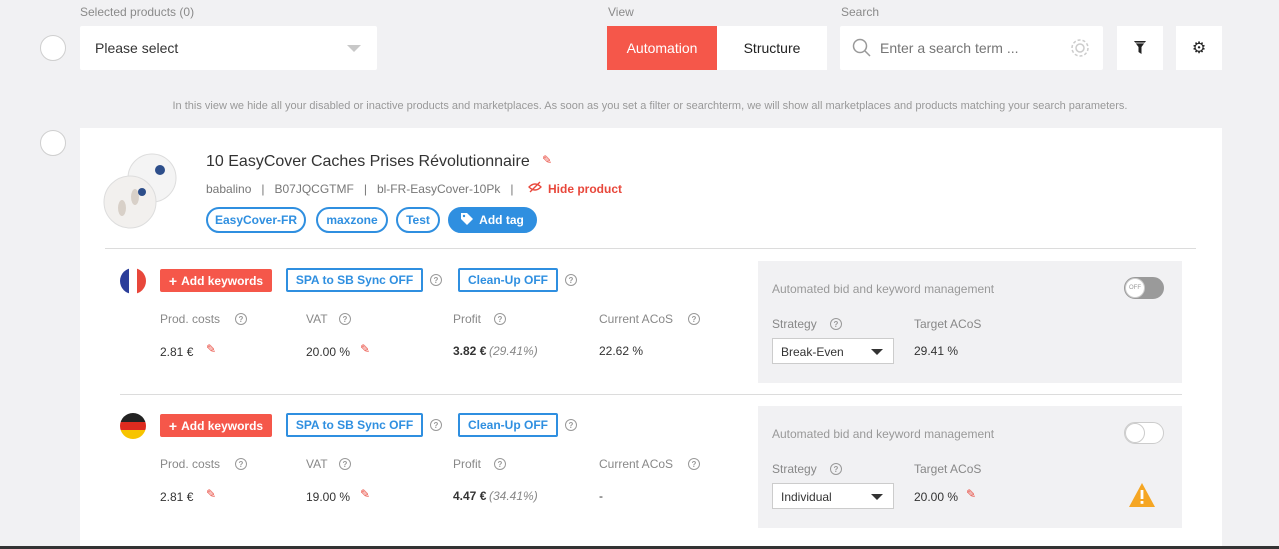  I want to click on automation-toggle: OFF, so click(1144, 288).